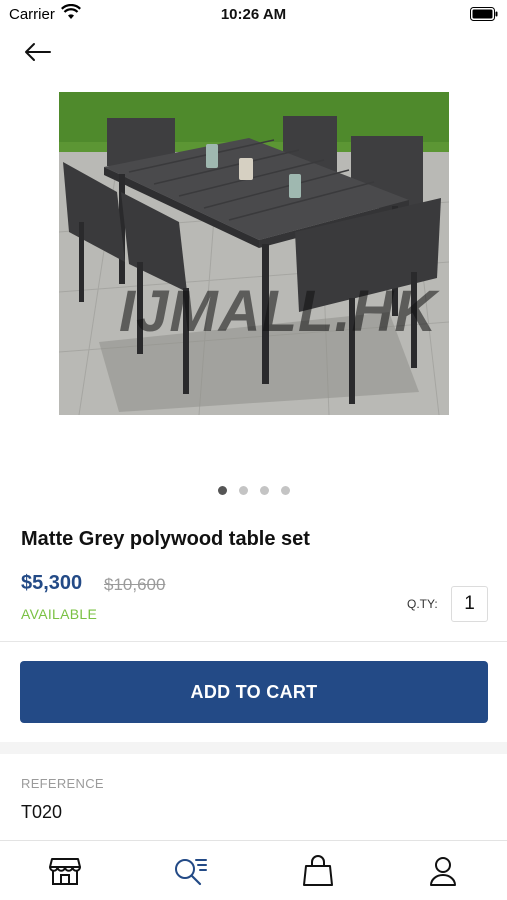 The height and width of the screenshot is (900, 507). Describe the element at coordinates (253, 641) in the screenshot. I see `divider` at that location.